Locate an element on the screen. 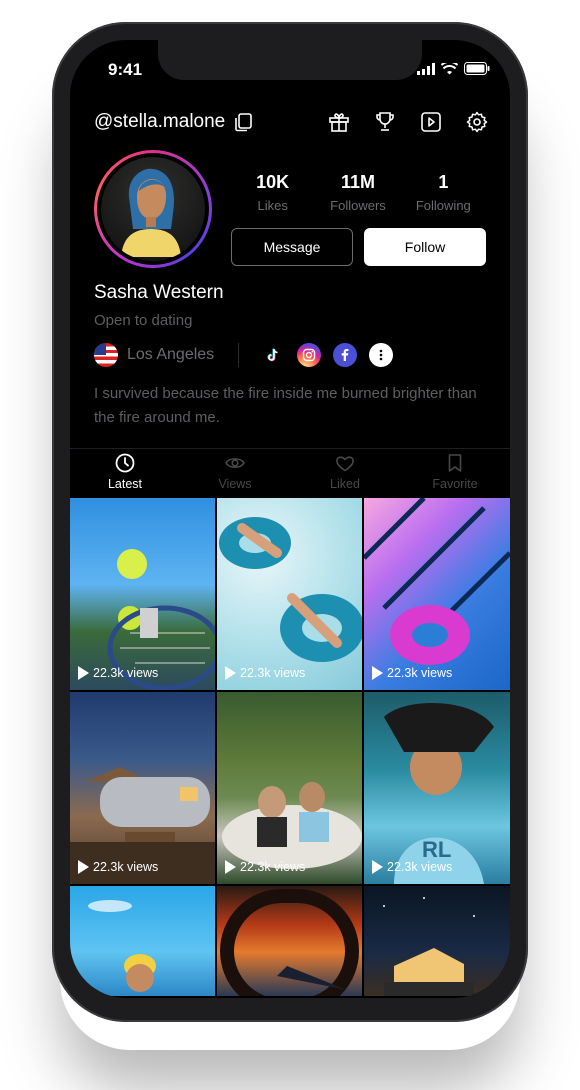 The height and width of the screenshot is (1090, 580). content-tabs: Latest Views Liked Favorite is located at coordinates (290, 474).